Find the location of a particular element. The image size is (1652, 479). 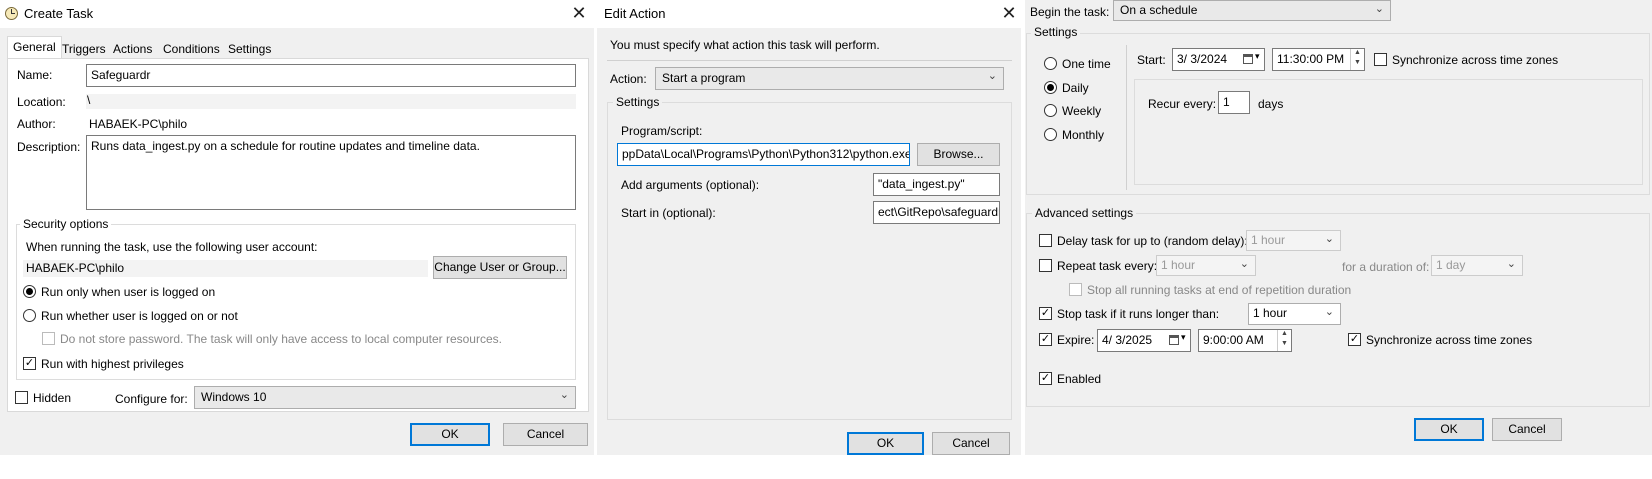

begin-task-select: On a schedule ⌄ is located at coordinates (1252, 10).